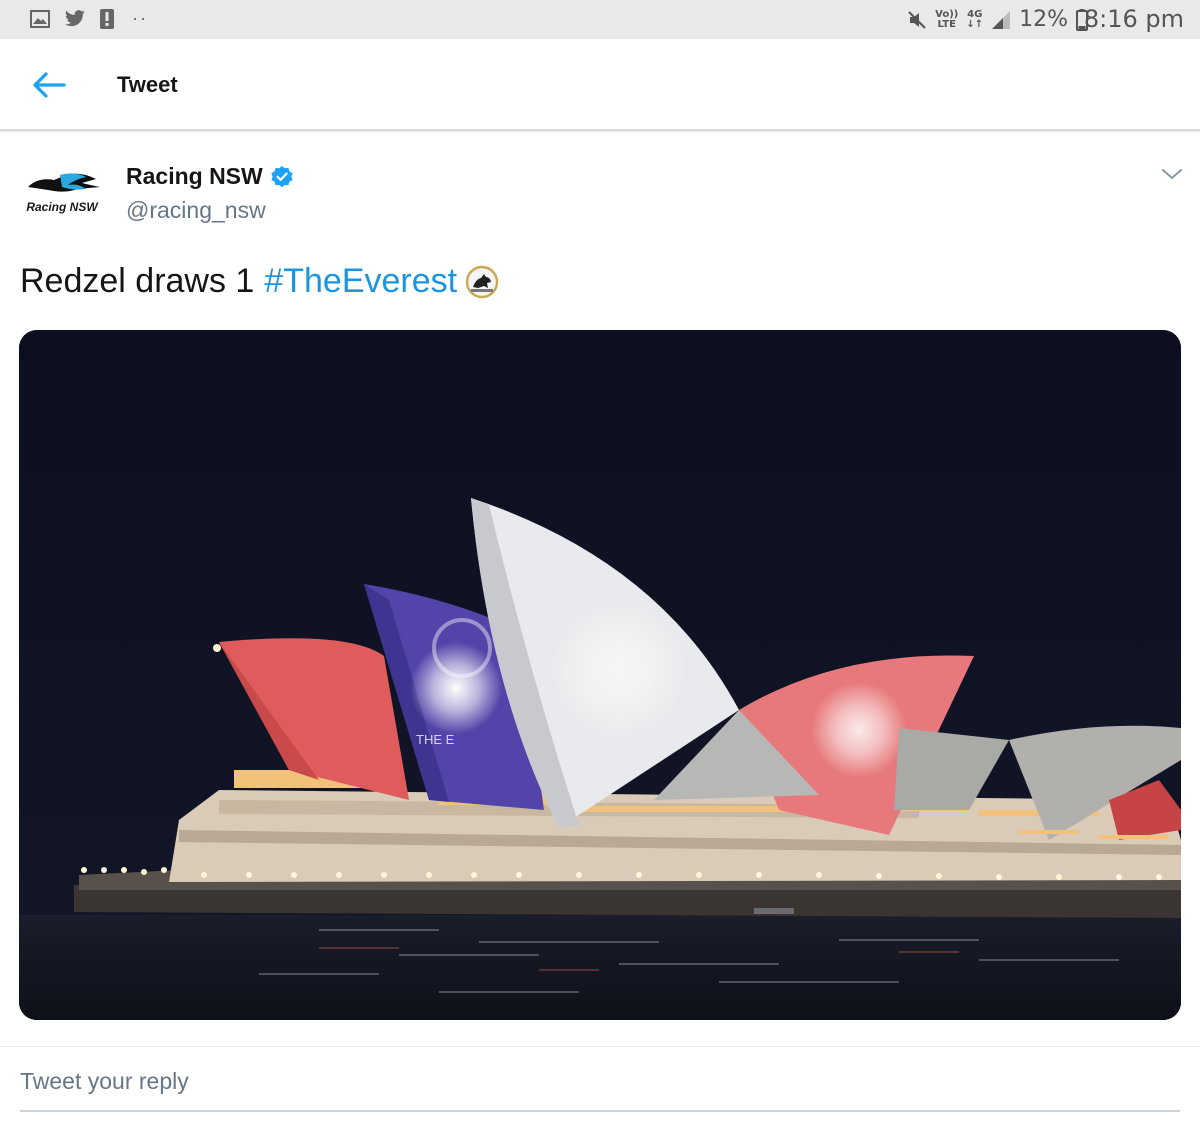 The width and height of the screenshot is (1200, 1122). What do you see at coordinates (259, 281) in the screenshot?
I see `tweet-text: Redzel draws 1 #TheEverest` at bounding box center [259, 281].